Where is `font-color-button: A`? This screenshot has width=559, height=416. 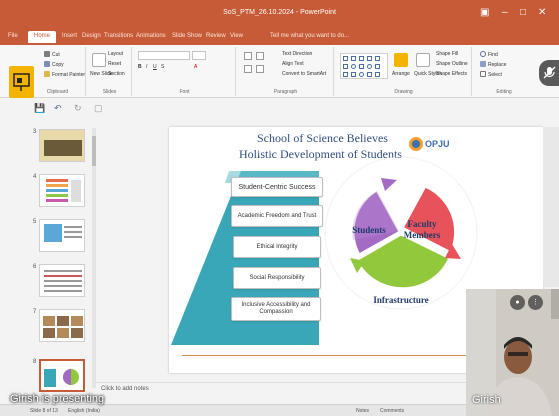
font-color-button: A is located at coordinates (195, 67).